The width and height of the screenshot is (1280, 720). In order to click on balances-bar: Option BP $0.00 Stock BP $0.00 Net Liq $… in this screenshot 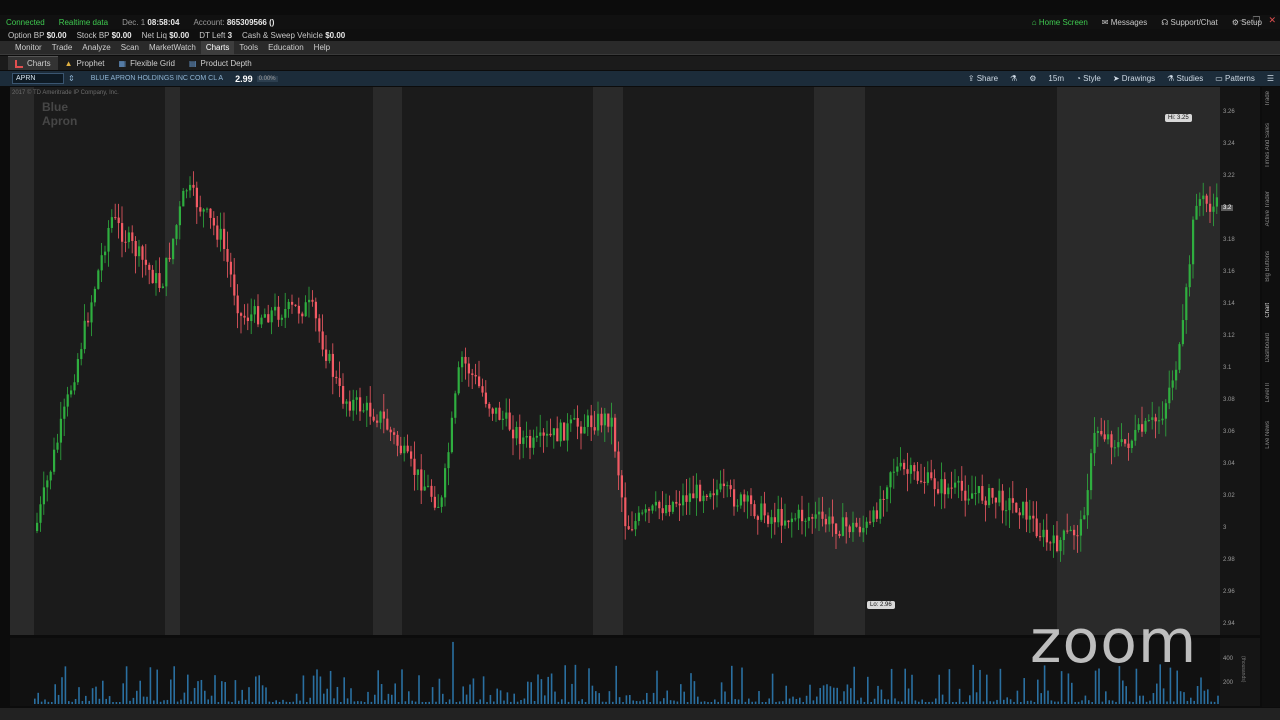, I will do `click(640, 35)`.